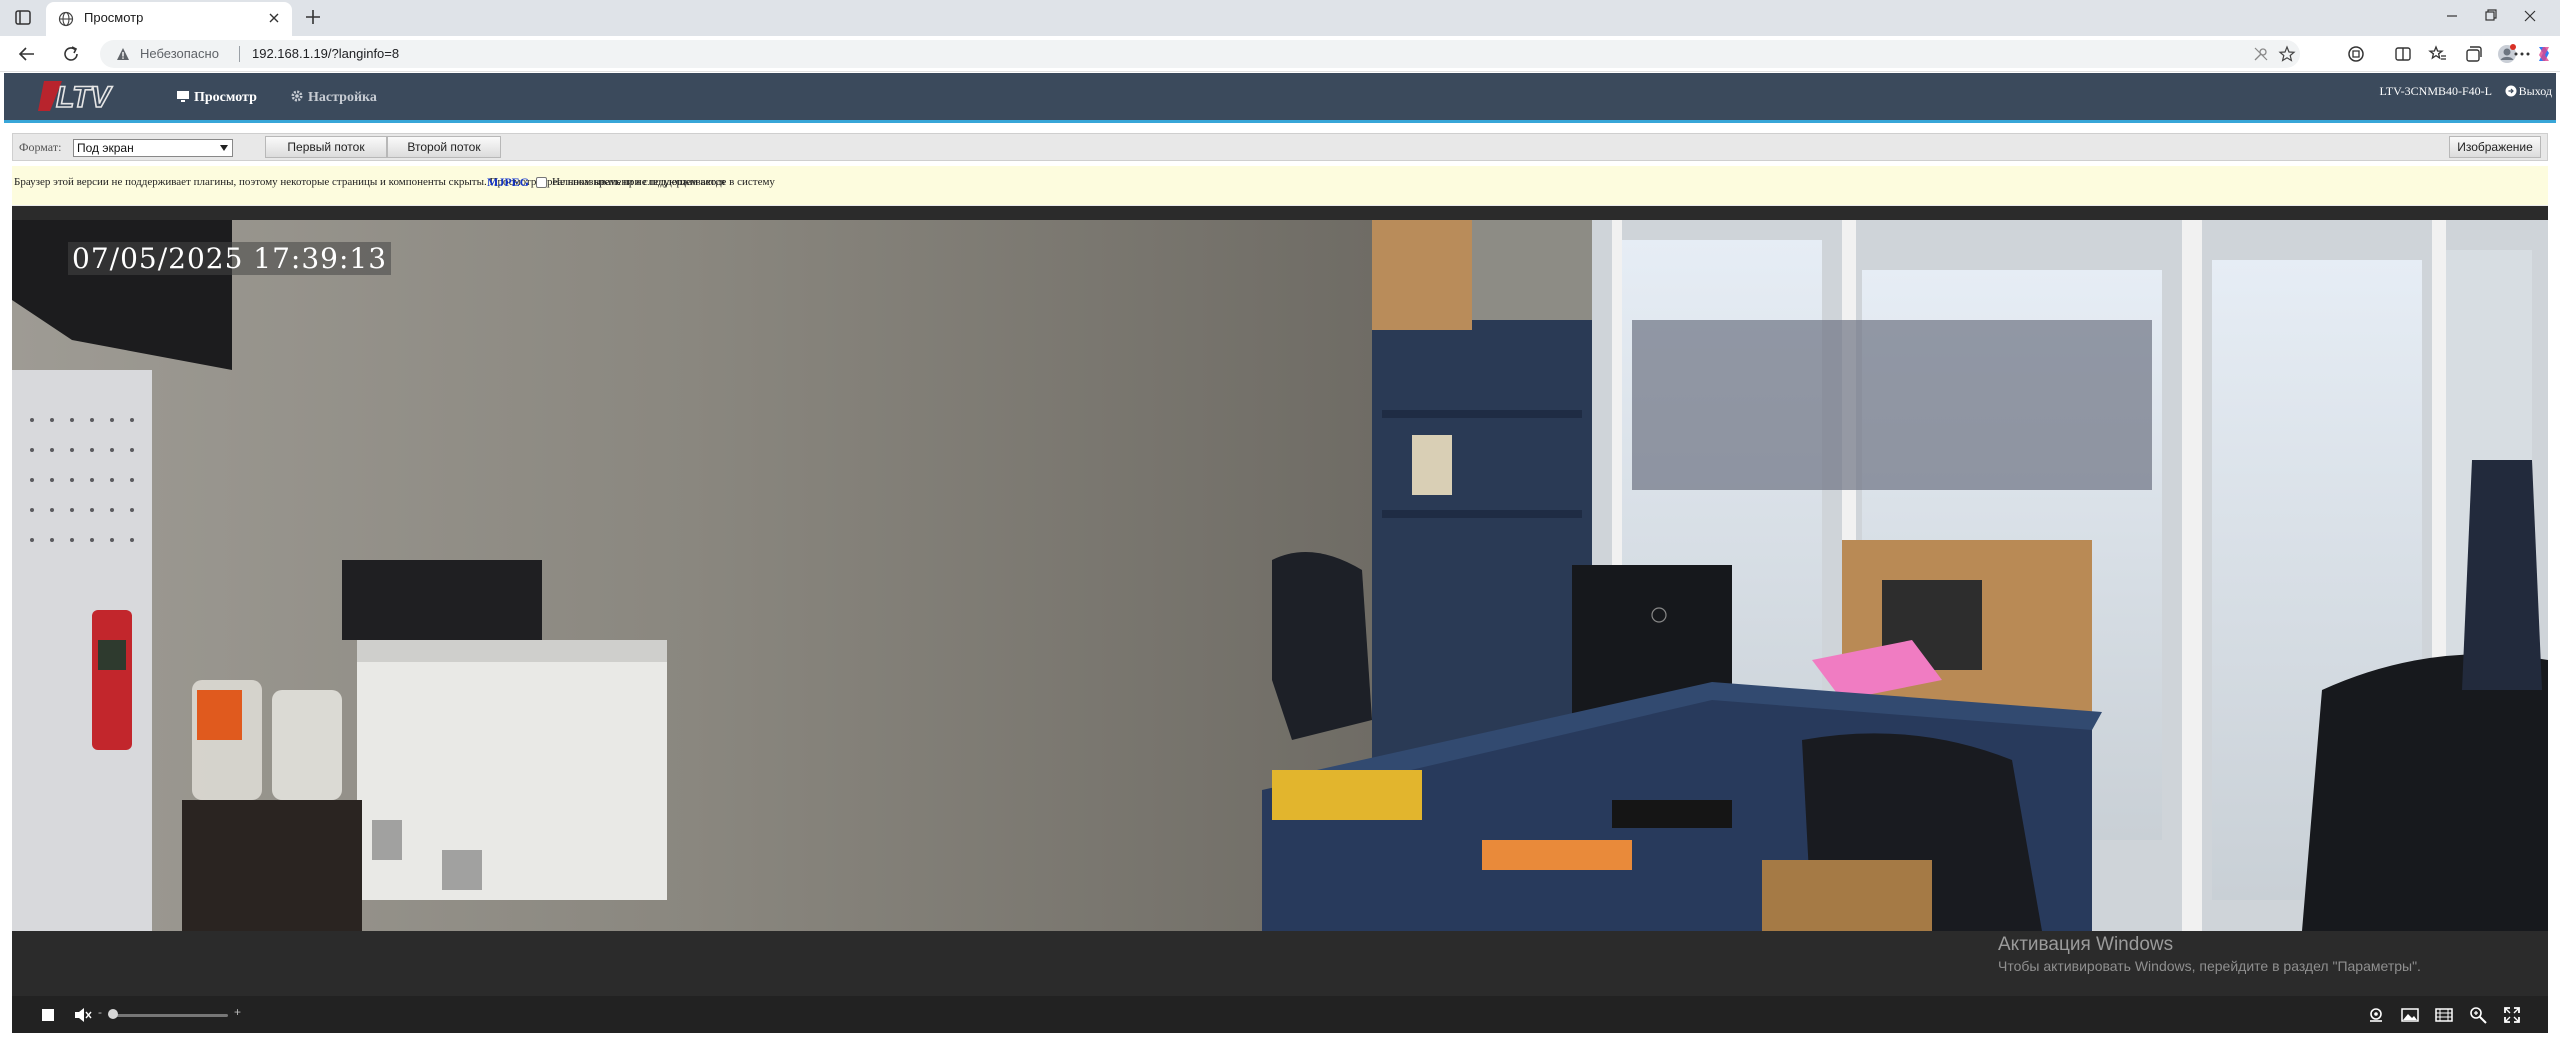 This screenshot has height=1040, width=2560. Describe the element at coordinates (27, 54) in the screenshot. I see `back-arrow-icon` at that location.